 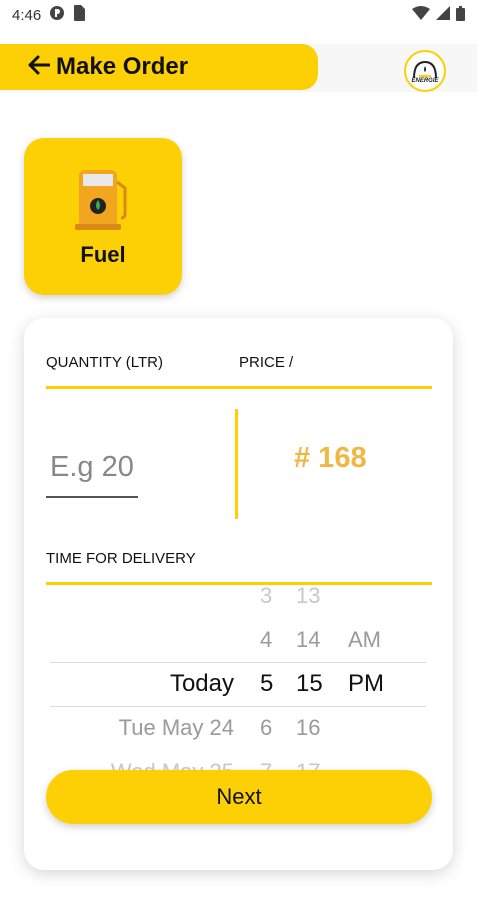 What do you see at coordinates (364, 639) in the screenshot?
I see `picker-ampm: AM` at bounding box center [364, 639].